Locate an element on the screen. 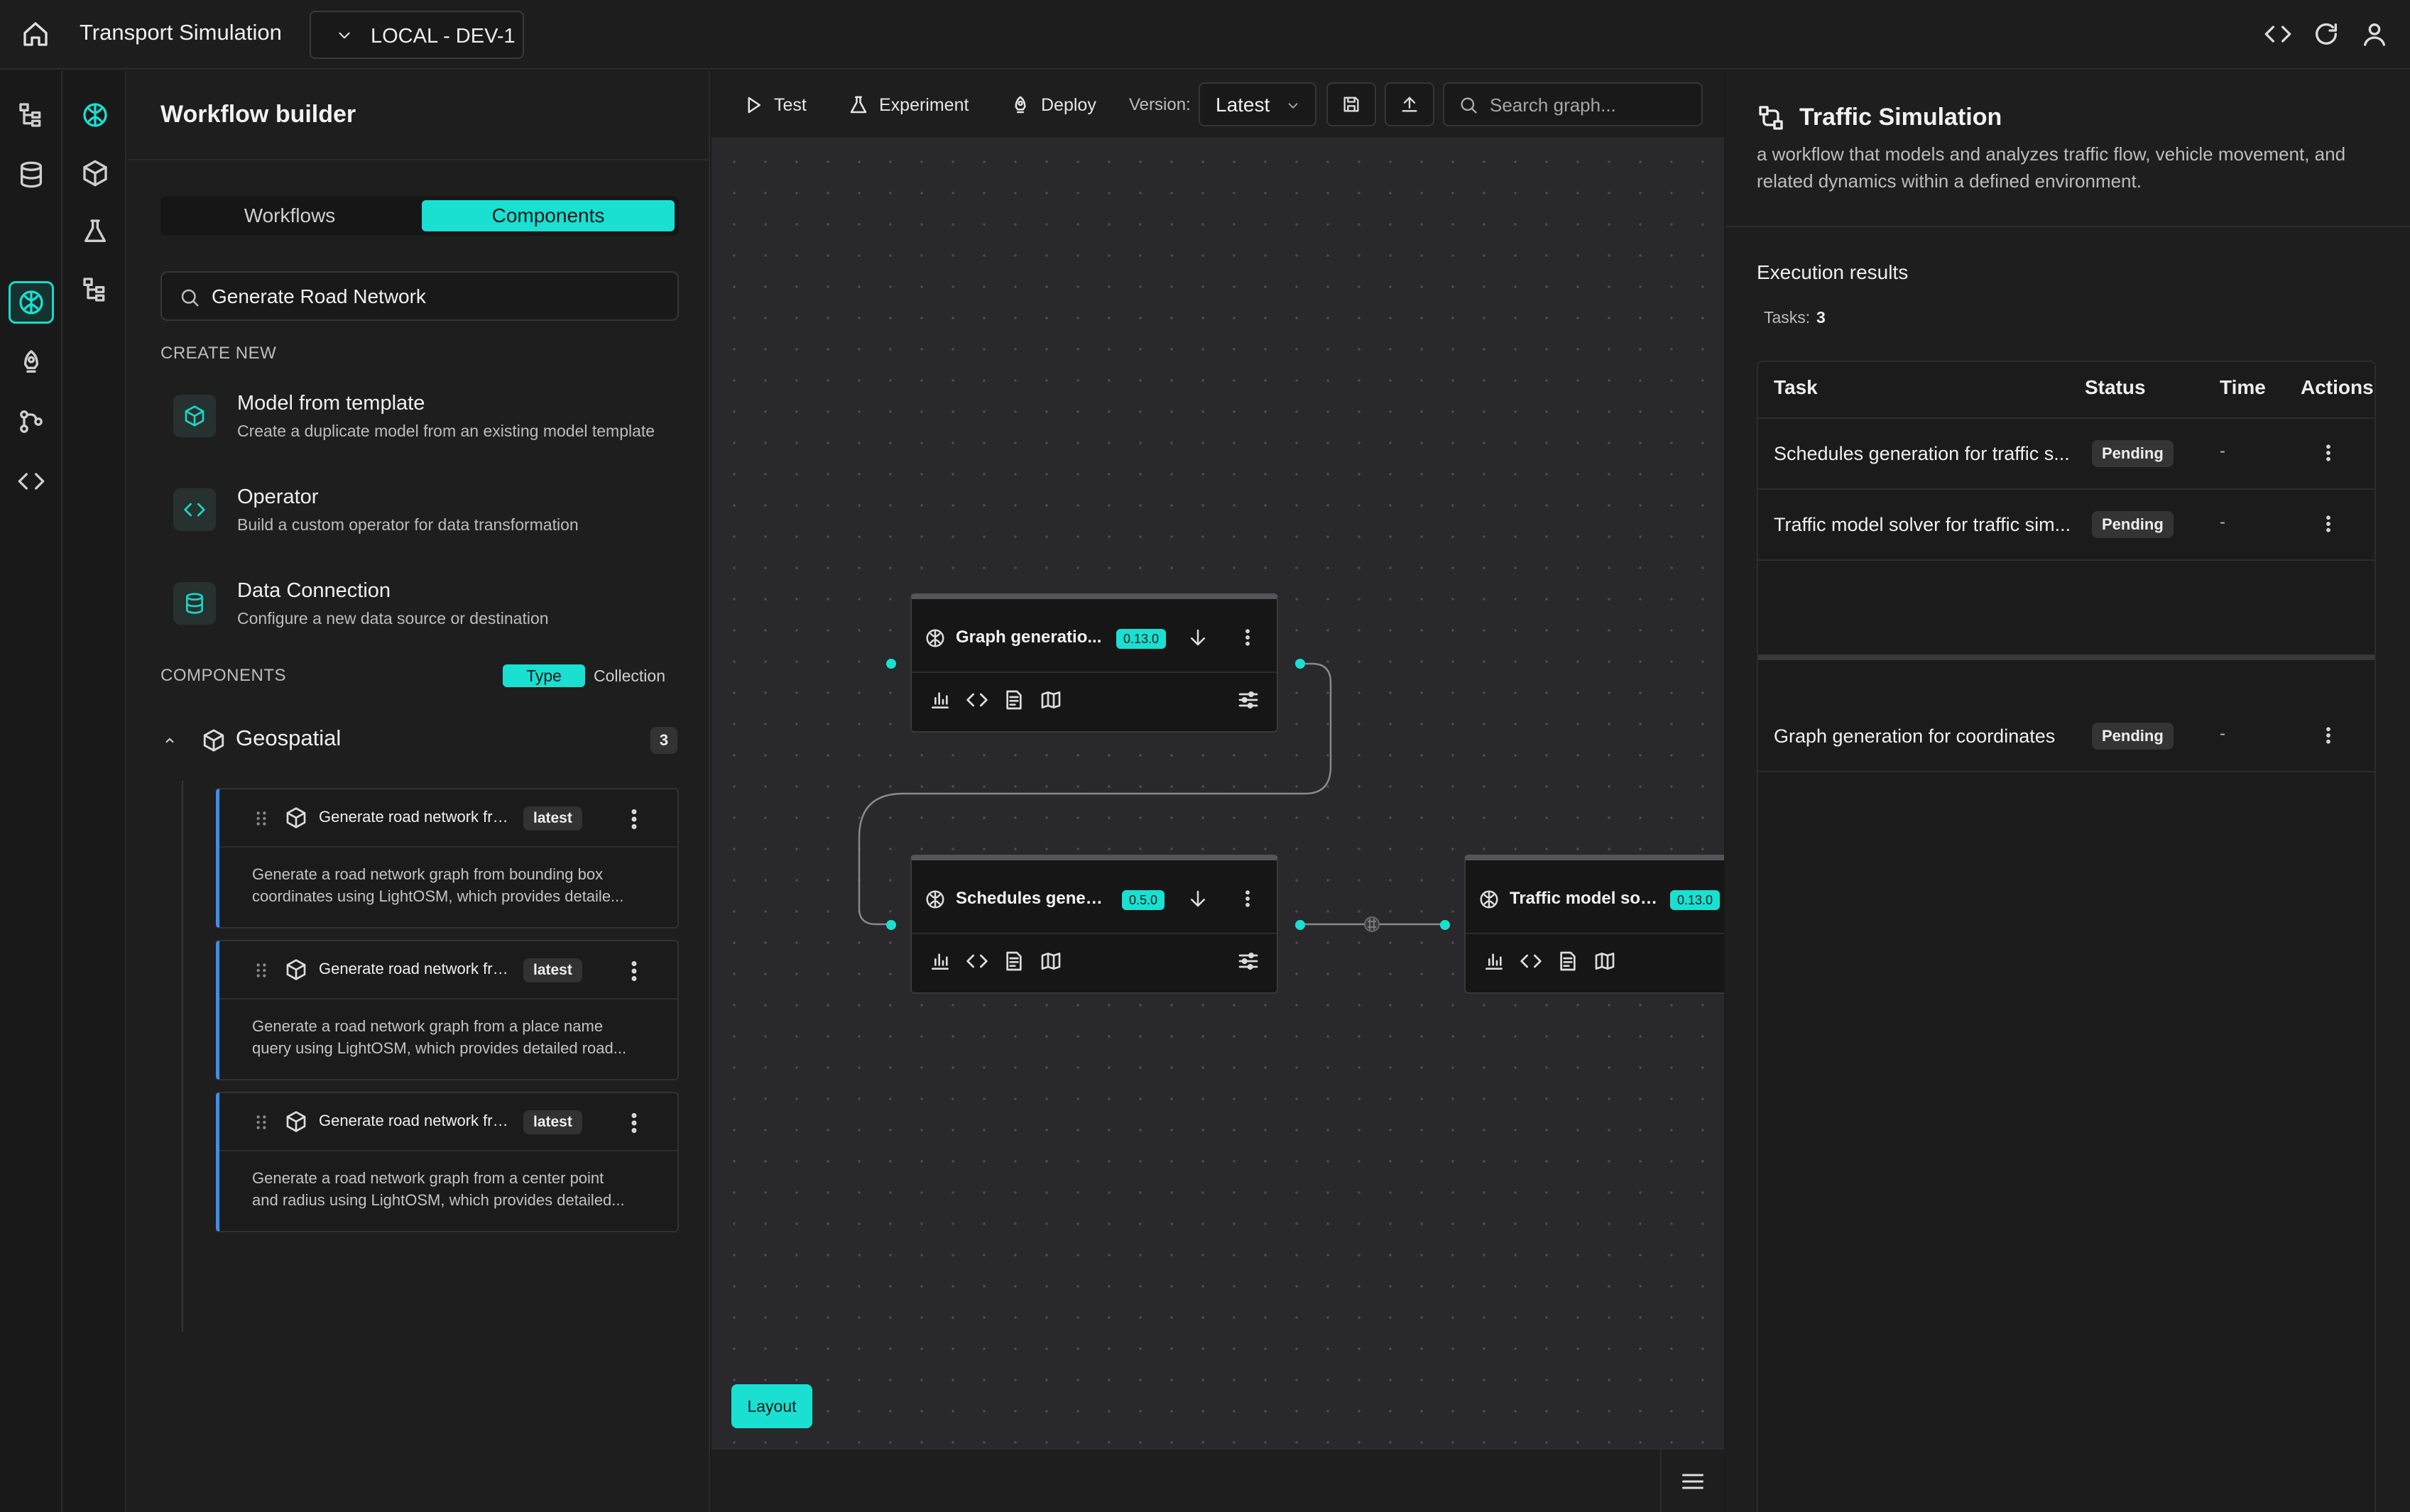 The height and width of the screenshot is (1512, 2410). tab-workflows: Workflows is located at coordinates (289, 216).